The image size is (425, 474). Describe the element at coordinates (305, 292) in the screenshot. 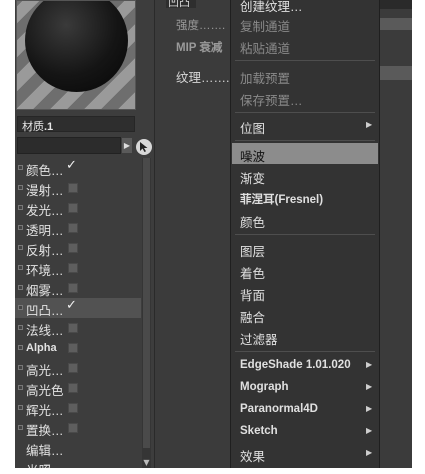

I see `menu-item-backface: 背面` at that location.